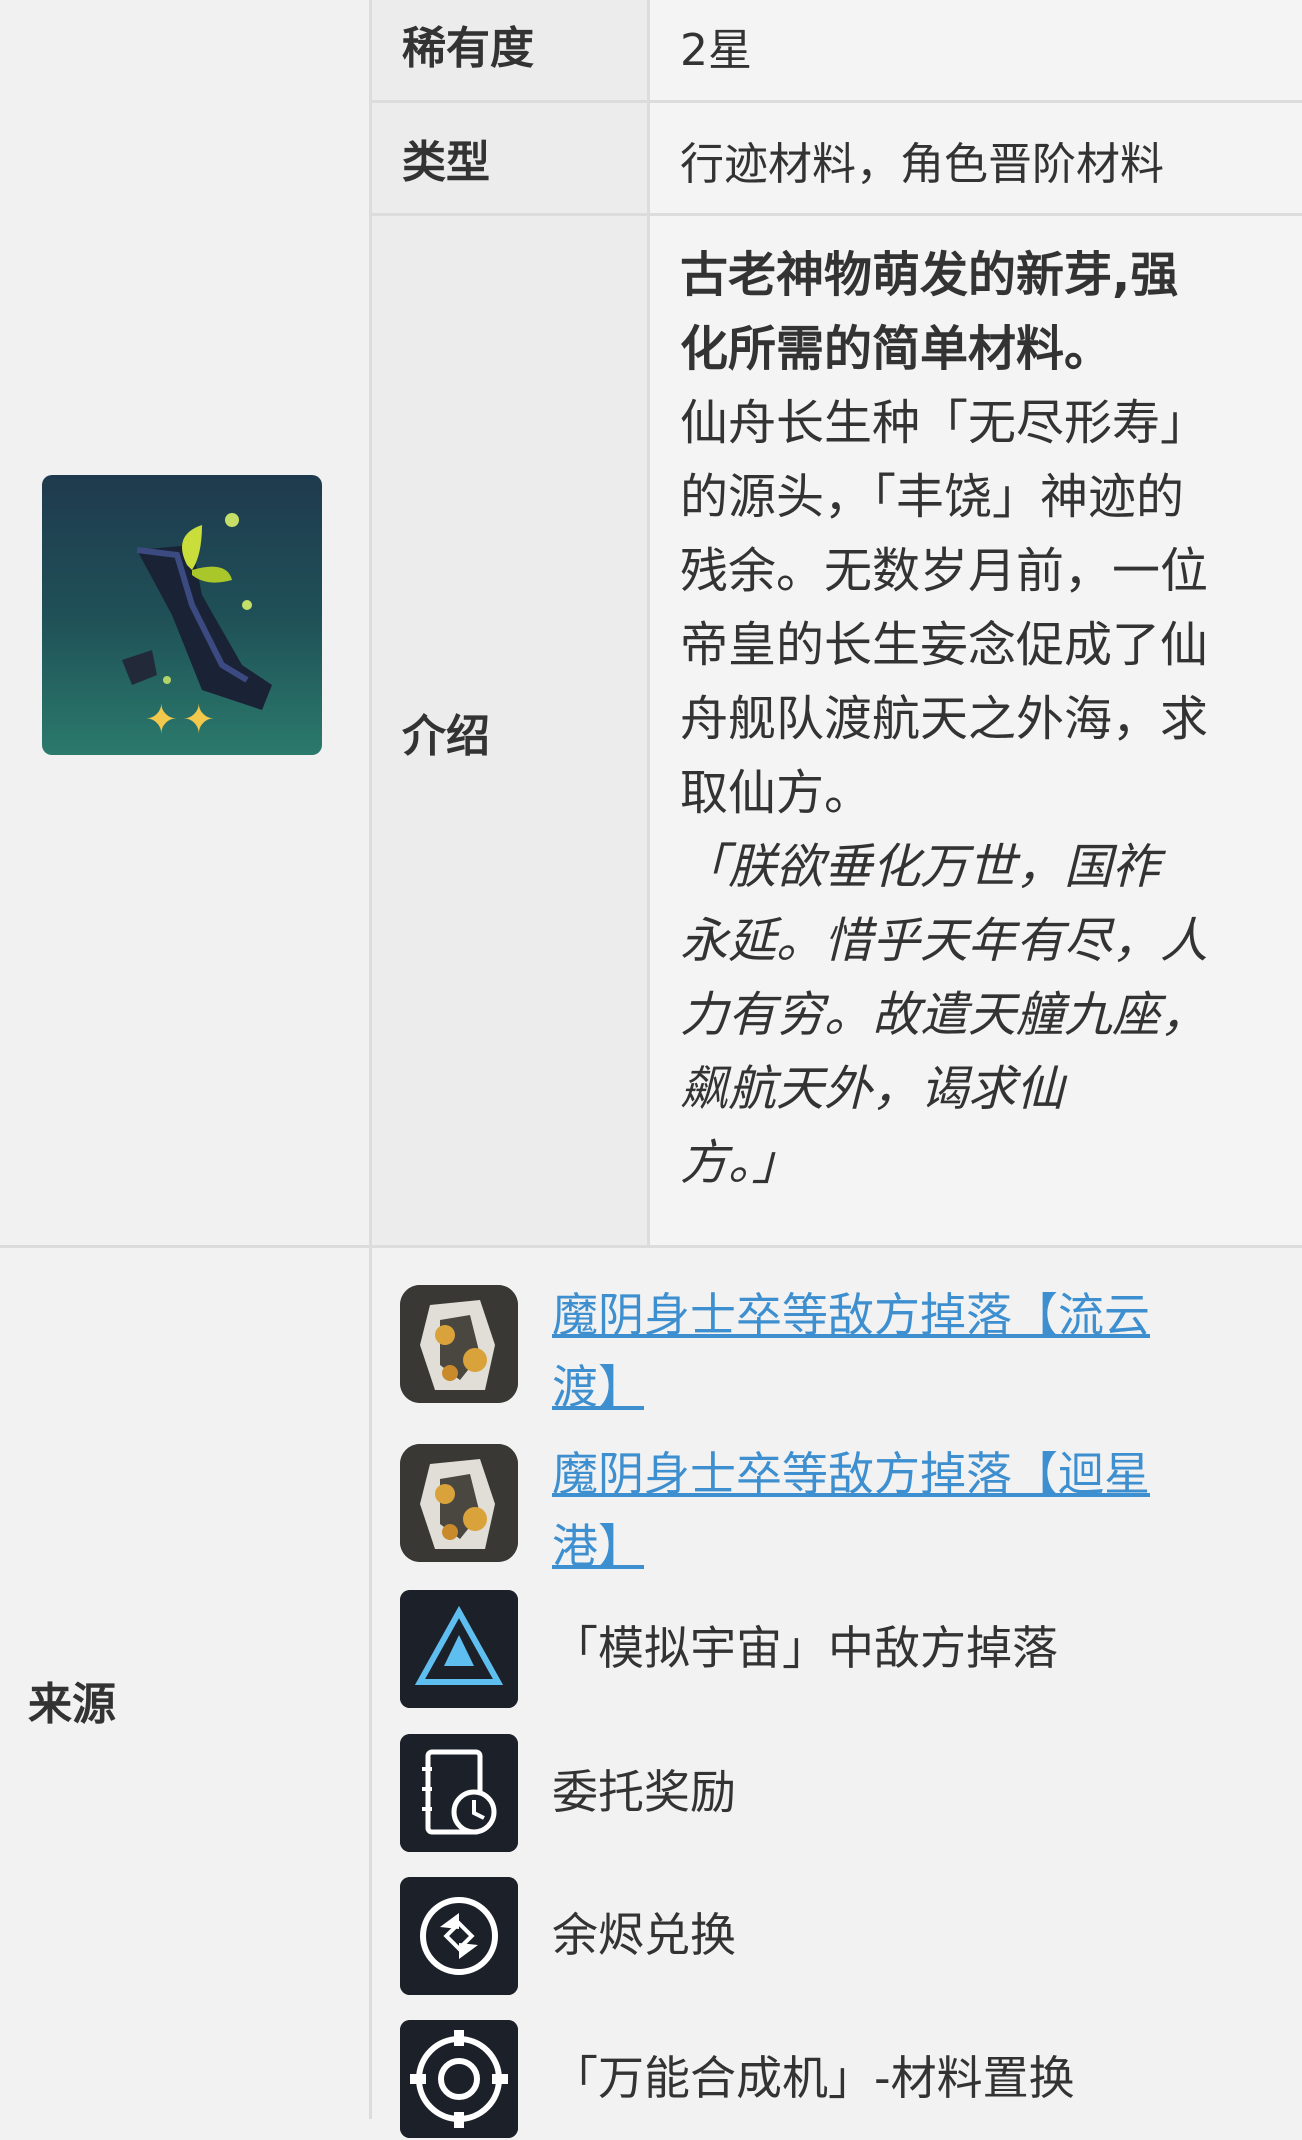 The height and width of the screenshot is (2140, 1302). Describe the element at coordinates (459, 1649) in the screenshot. I see `simulated-universe-icon` at that location.